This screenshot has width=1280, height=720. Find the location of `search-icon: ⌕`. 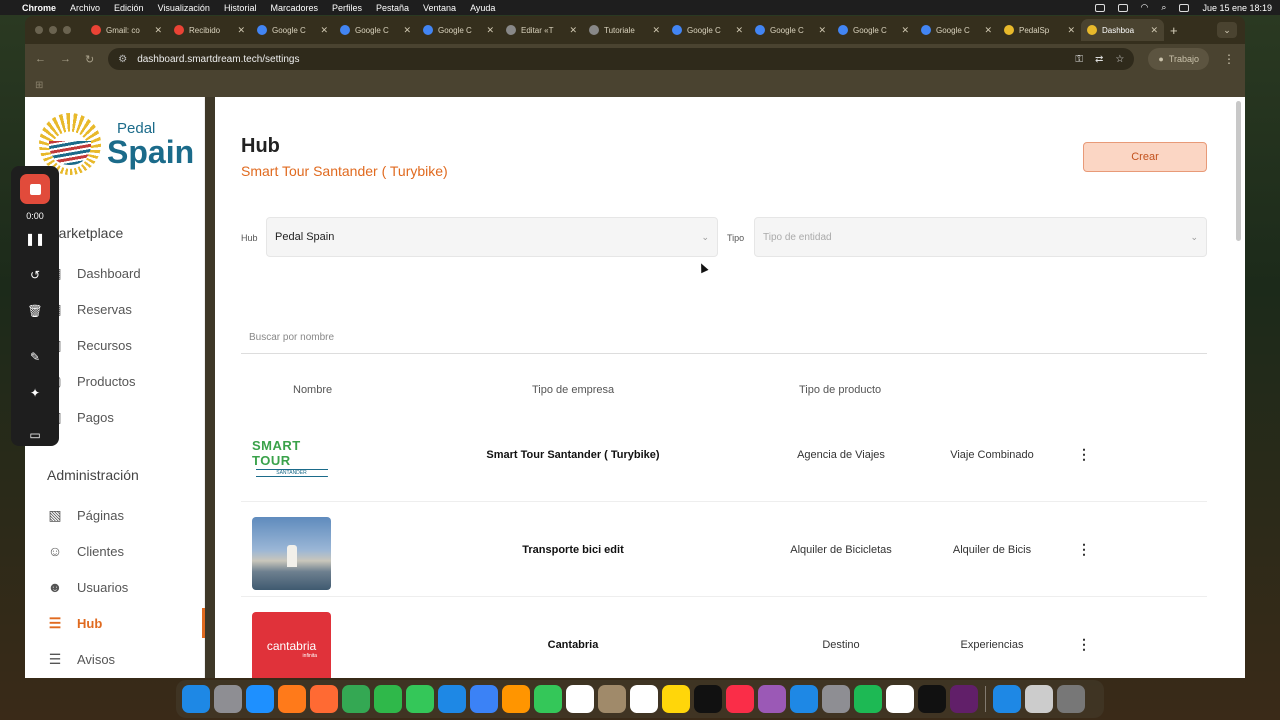

search-icon: ⌕ is located at coordinates (1163, 7).